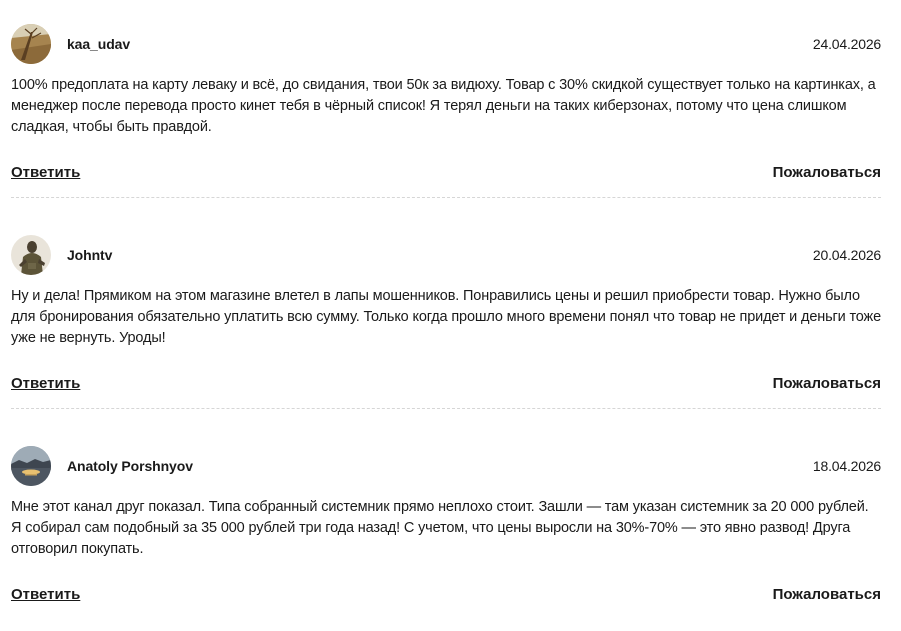 Image resolution: width=901 pixels, height=631 pixels. I want to click on comment-header: Johntv 20.04.2026, so click(446, 255).